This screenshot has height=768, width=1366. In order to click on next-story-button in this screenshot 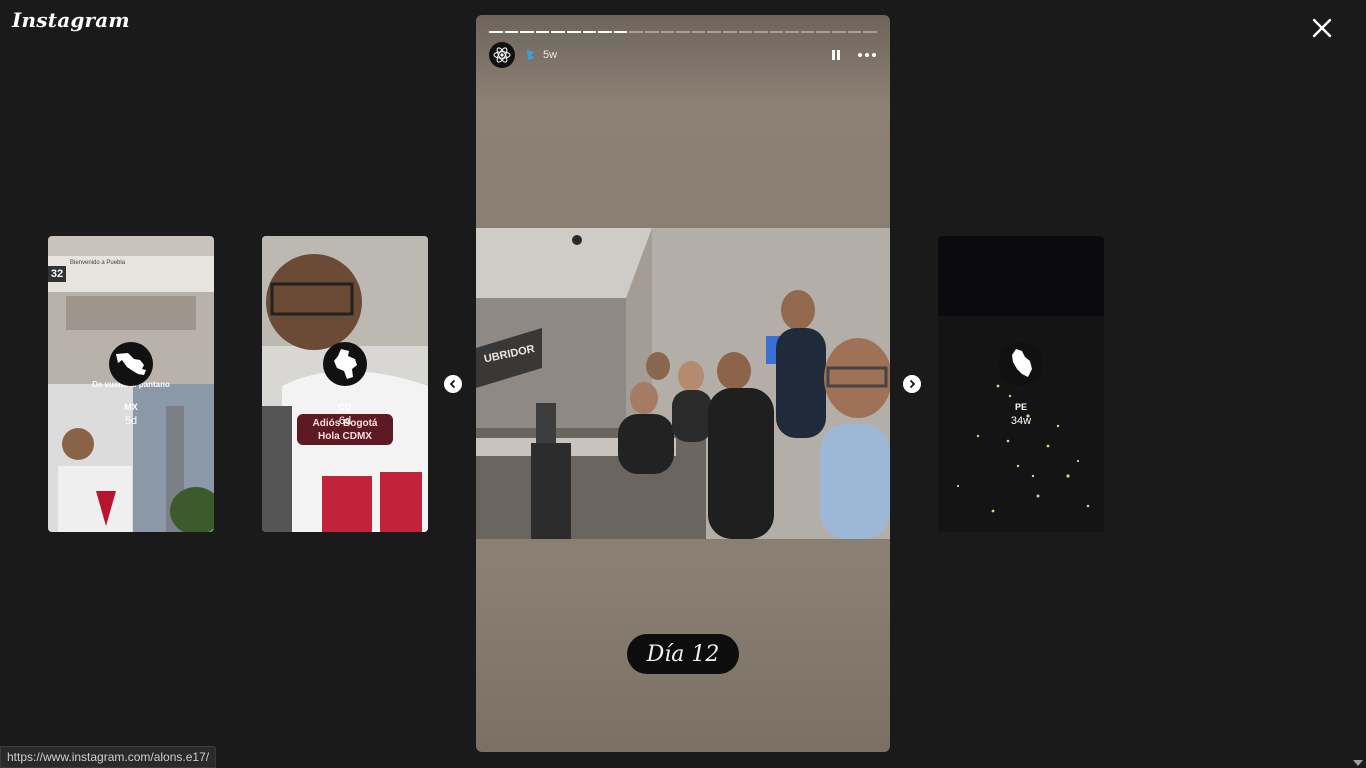, I will do `click(912, 384)`.